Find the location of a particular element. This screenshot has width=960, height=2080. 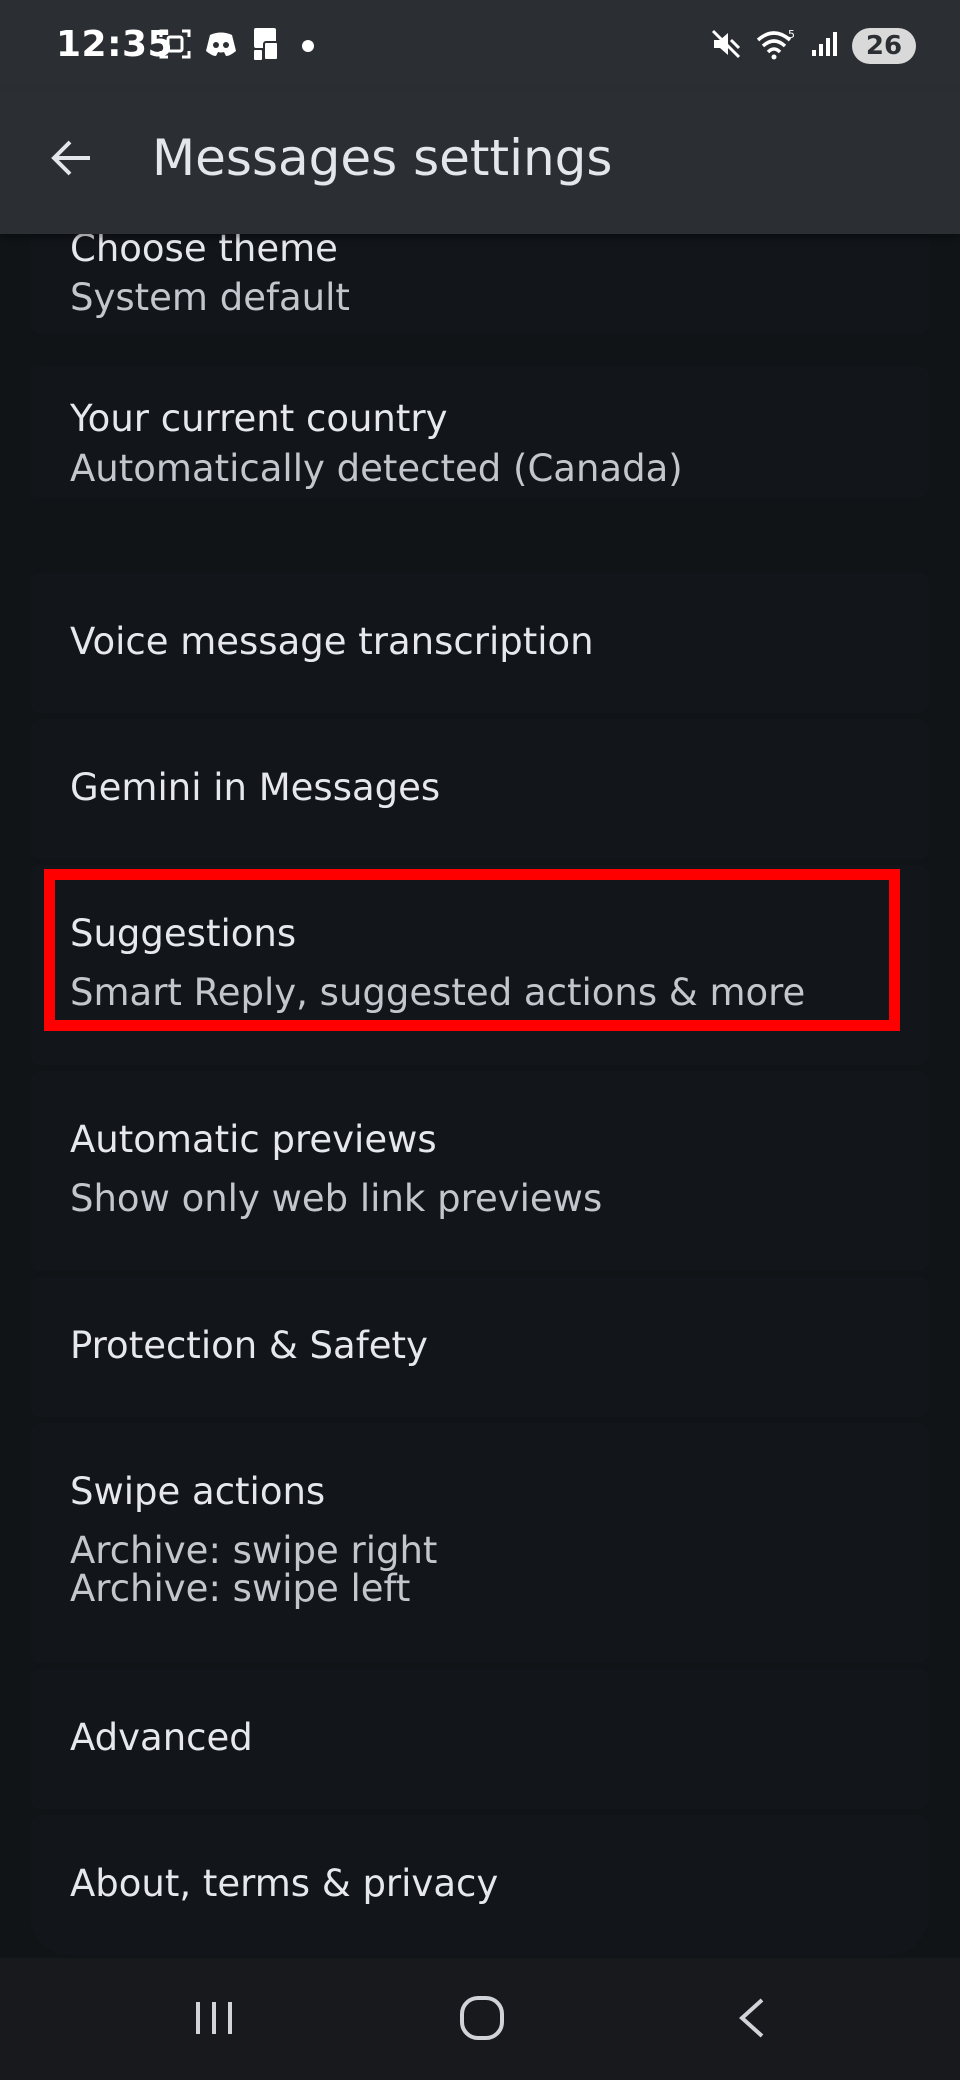

setting-subtitle: System default is located at coordinates (210, 297).